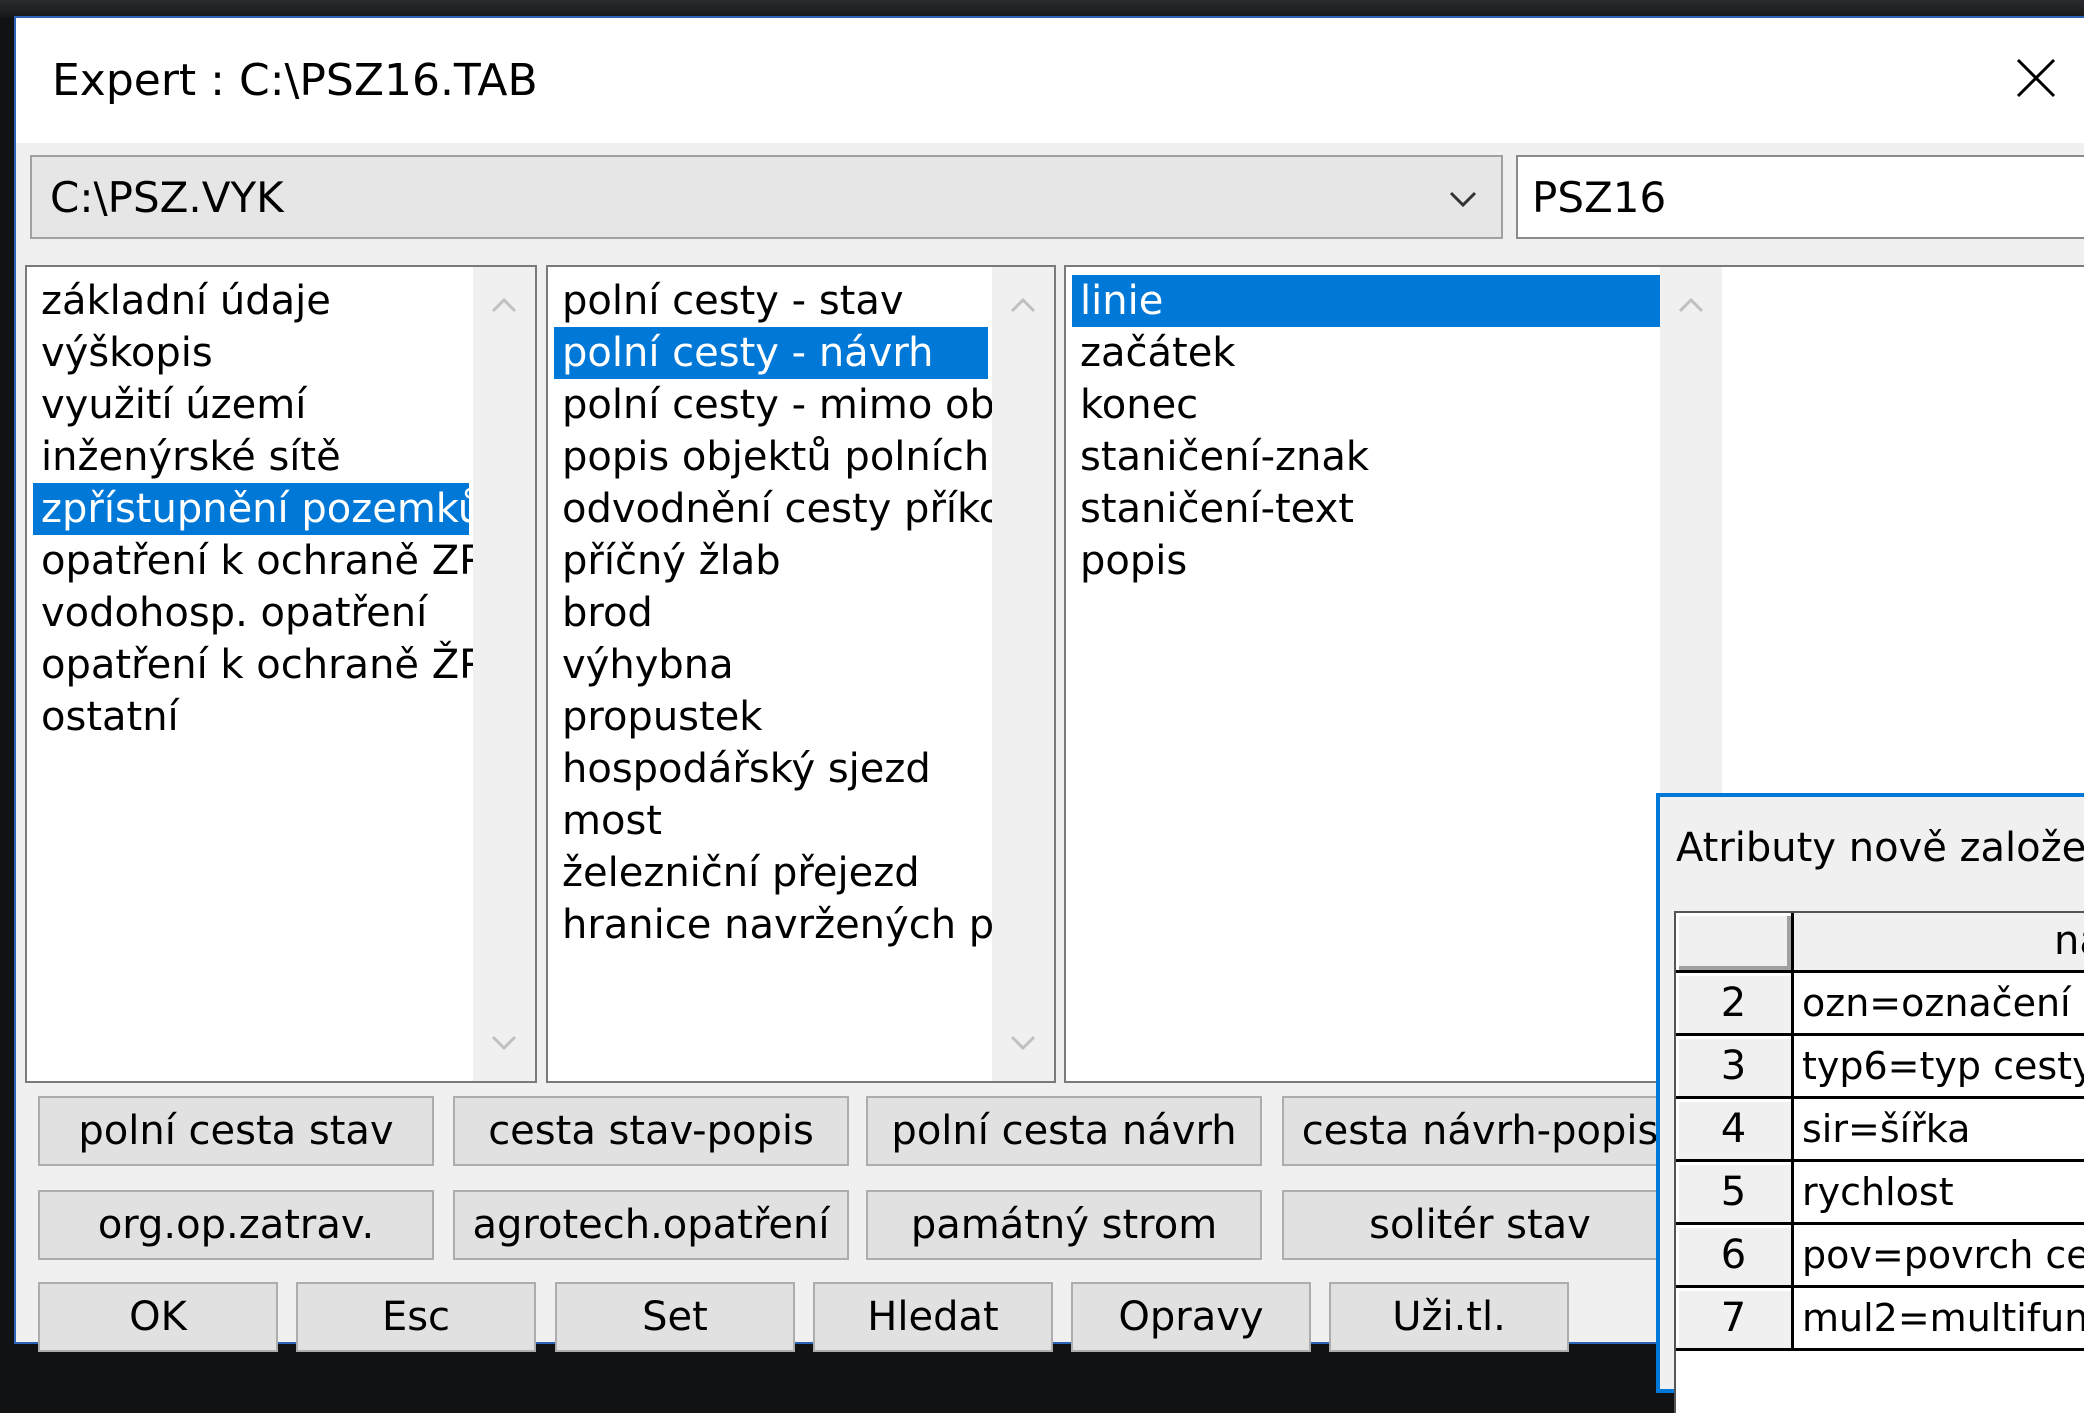  Describe the element at coordinates (1735, 943) in the screenshot. I see `grid-corner-header` at that location.